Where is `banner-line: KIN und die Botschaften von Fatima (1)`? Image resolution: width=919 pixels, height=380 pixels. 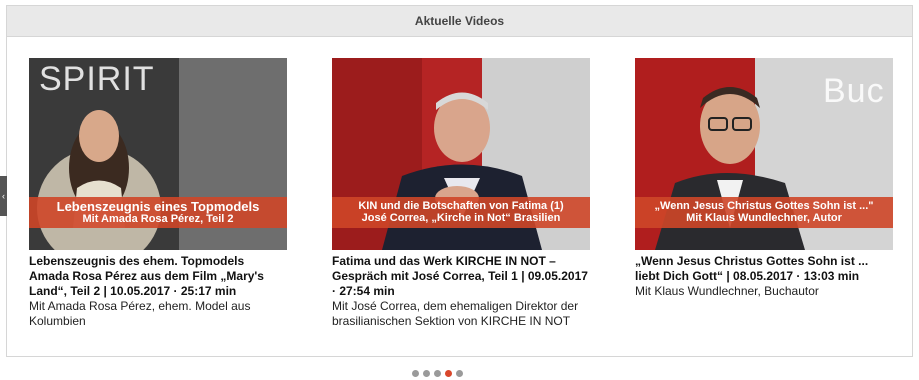 banner-line: KIN und die Botschaften von Fatima (1) is located at coordinates (461, 205).